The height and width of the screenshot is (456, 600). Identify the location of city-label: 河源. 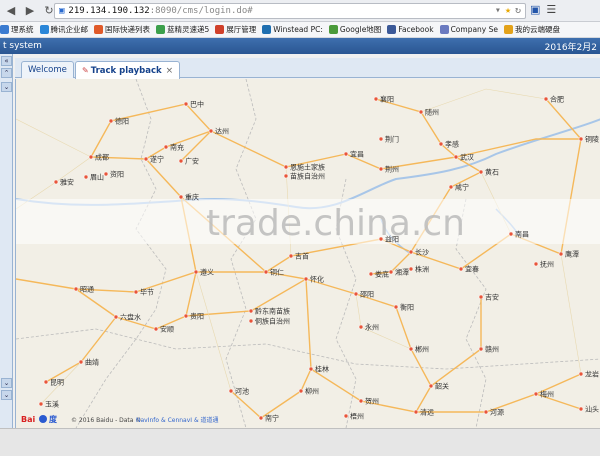
(497, 412).